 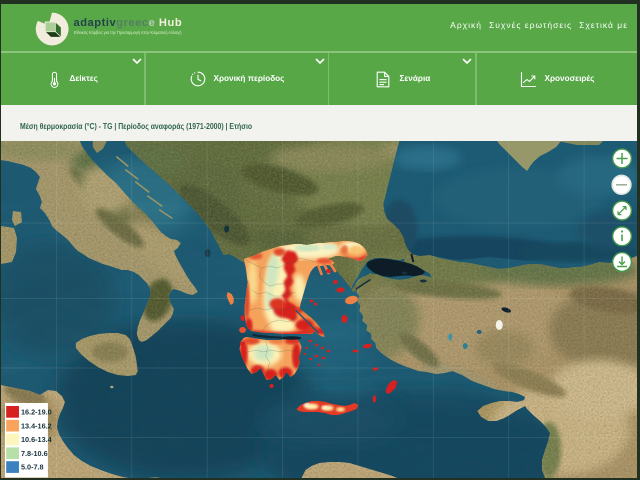 I want to click on svg-text: 16.2-19.0, so click(x=36, y=411).